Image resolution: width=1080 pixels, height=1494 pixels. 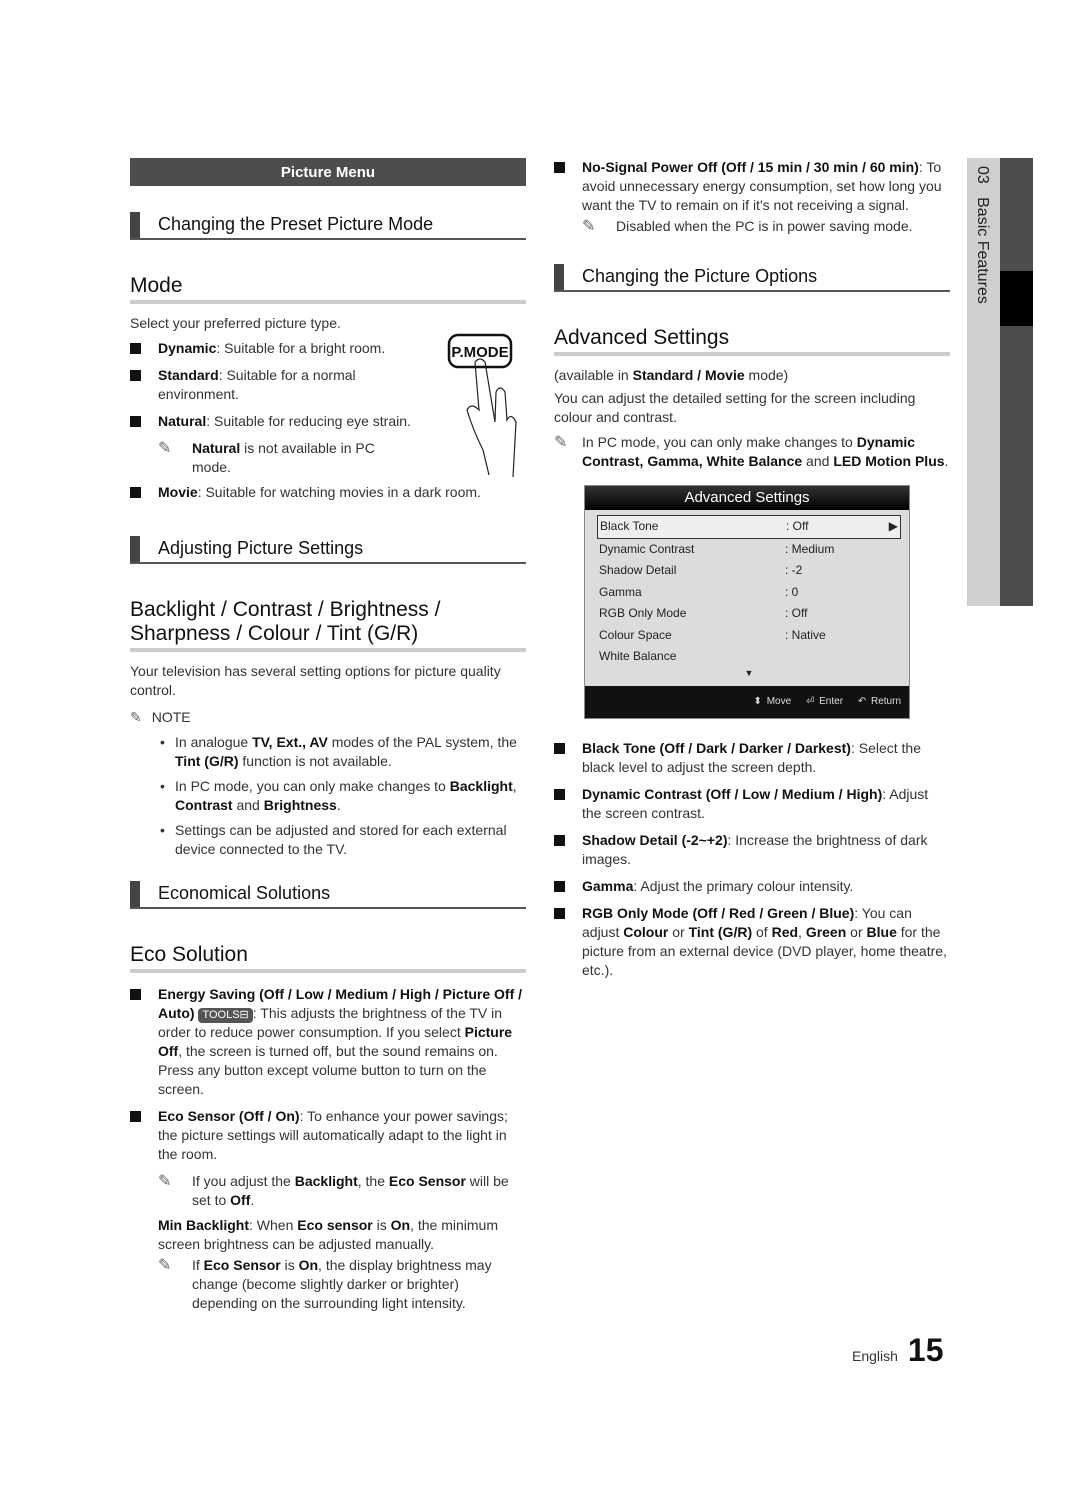 I want to click on pmode-button-hand-illustration: P.MODE, so click(x=485, y=409).